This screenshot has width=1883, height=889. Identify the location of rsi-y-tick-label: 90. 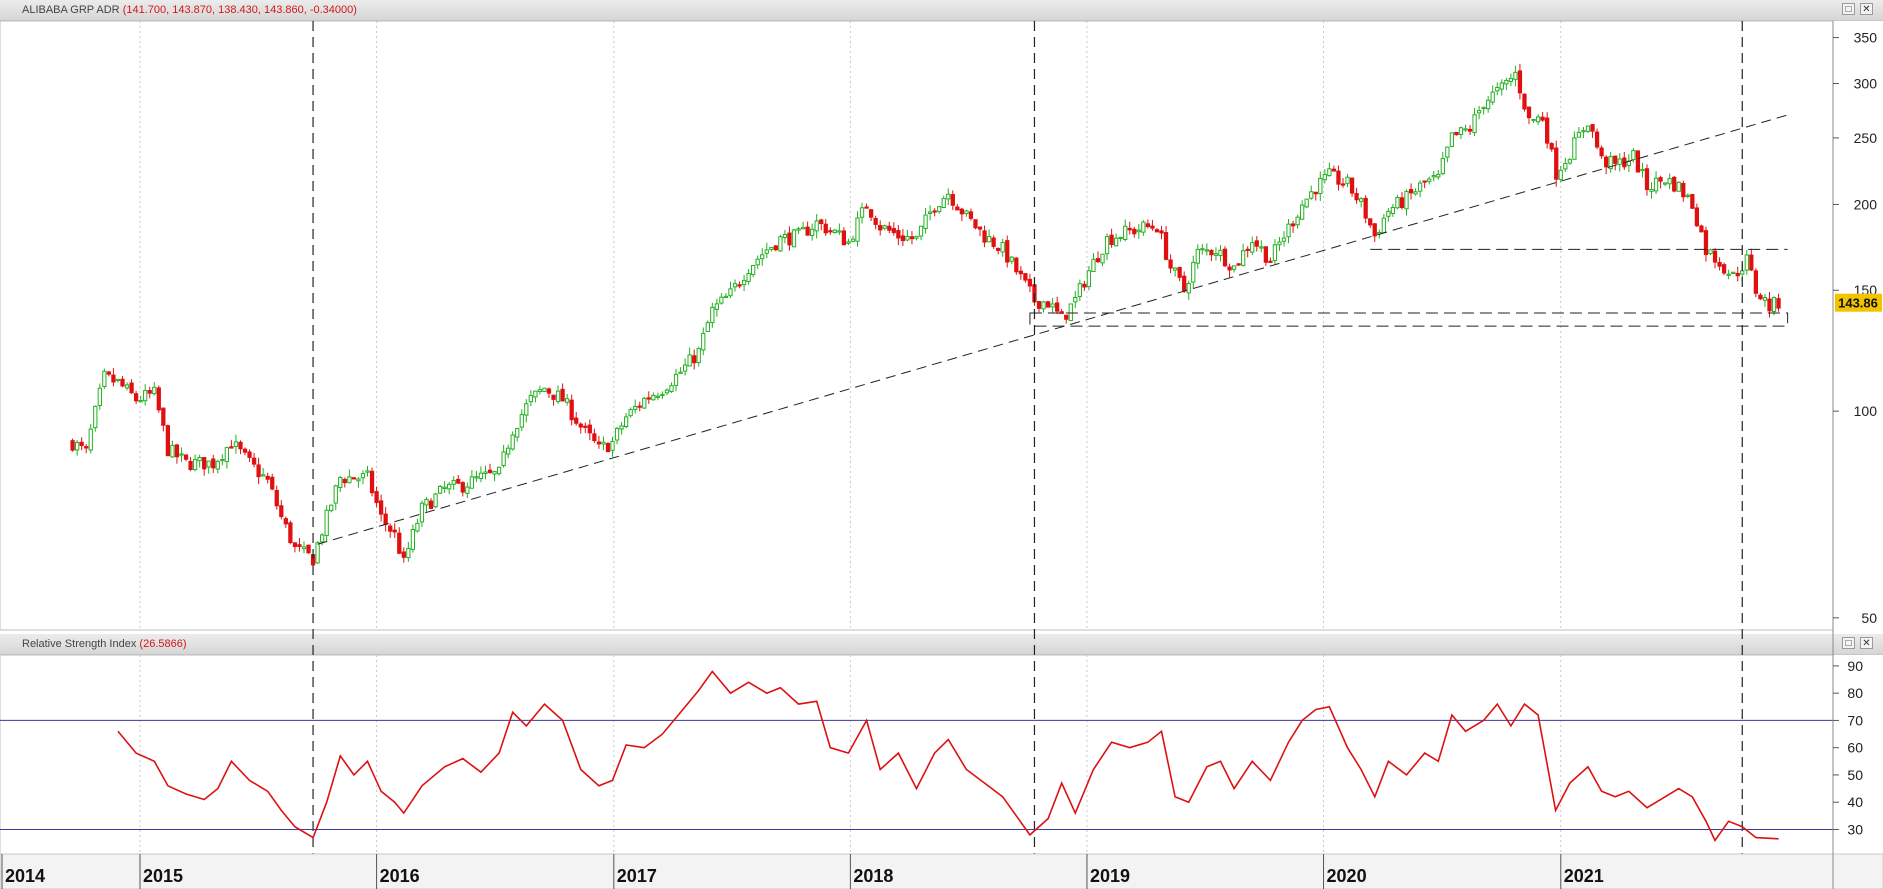
(1855, 666).